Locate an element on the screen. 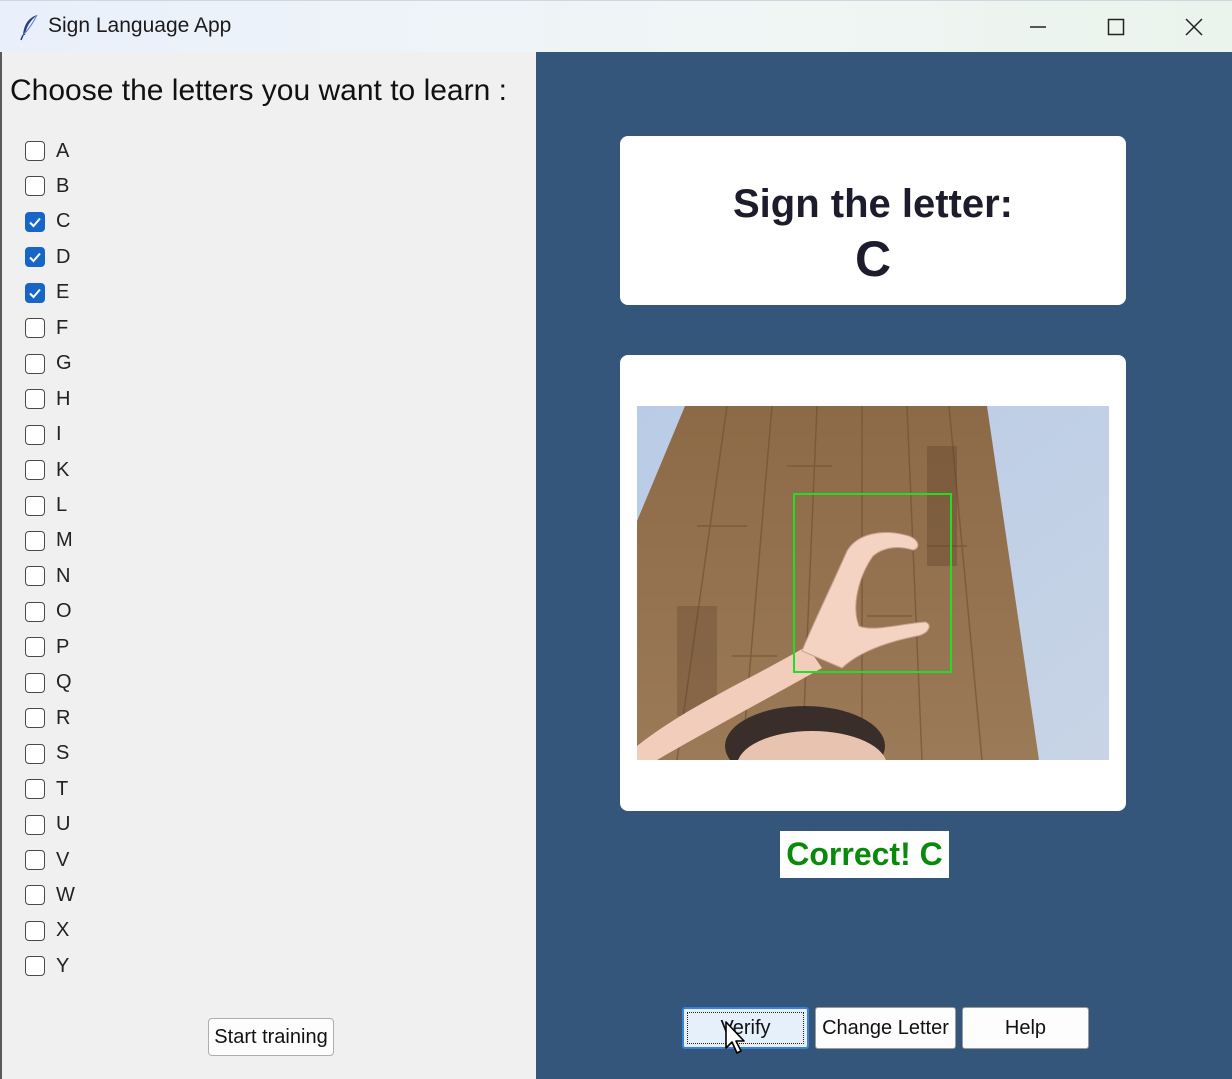  letter-checkbox-d: D is located at coordinates (47, 257).